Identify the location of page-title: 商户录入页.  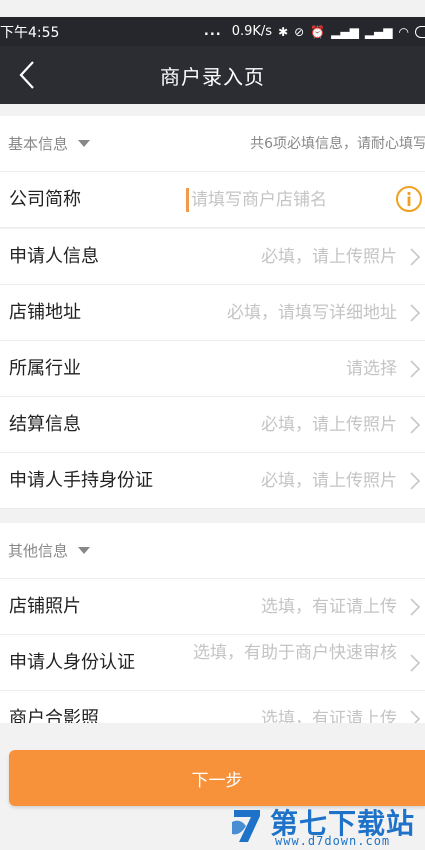
(212, 76).